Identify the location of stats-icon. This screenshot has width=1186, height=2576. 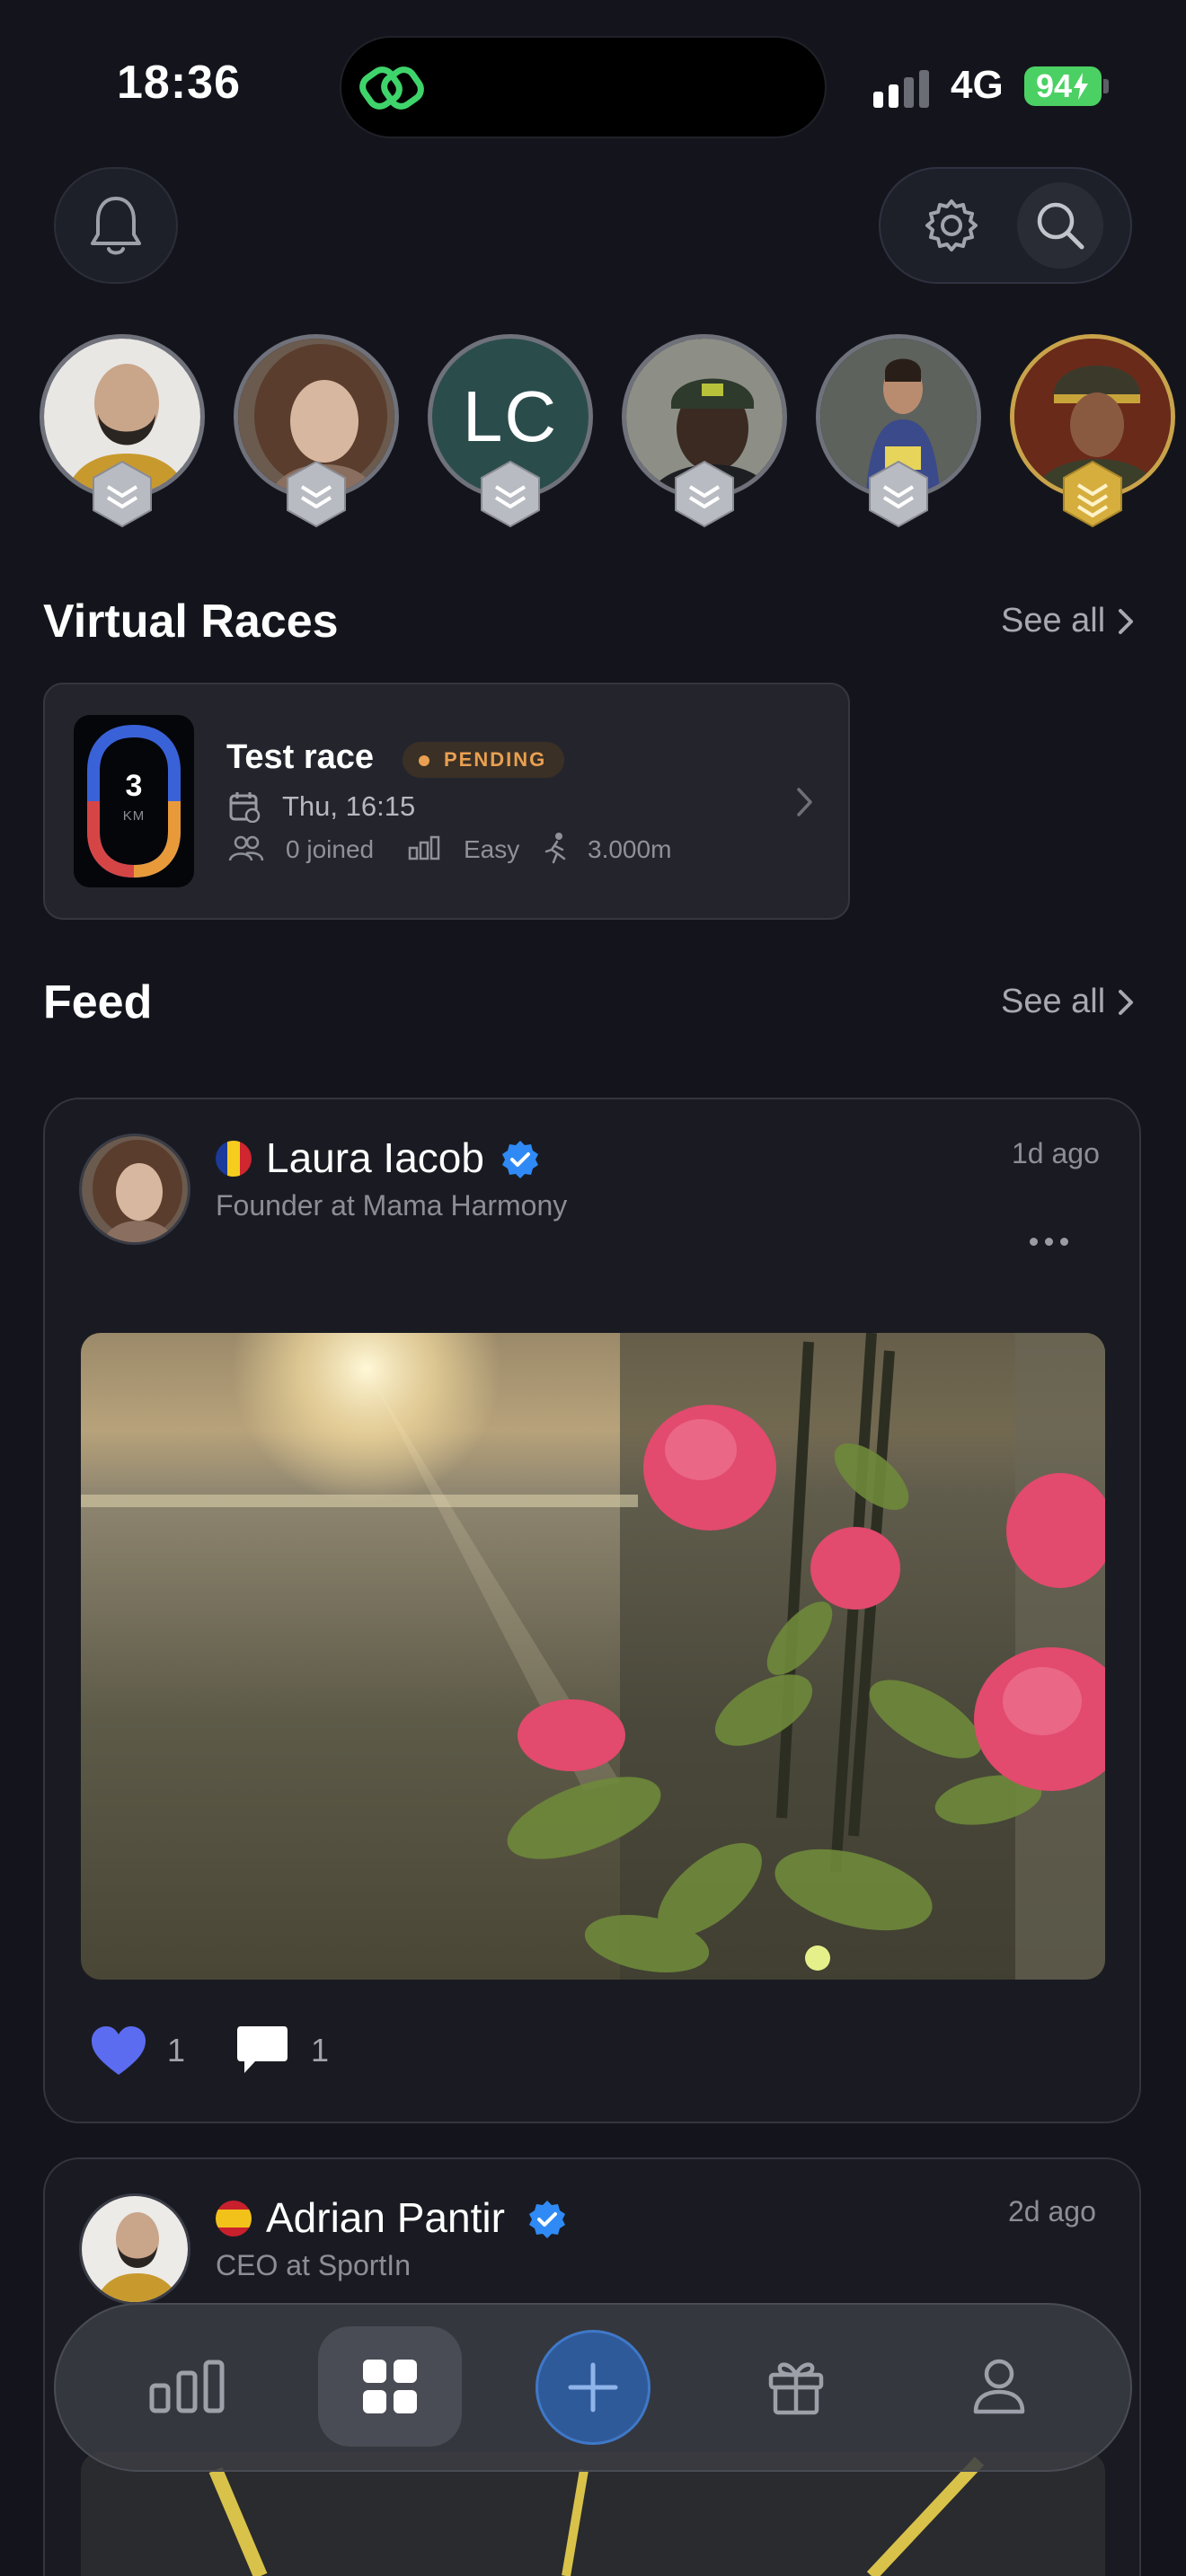
(187, 2386).